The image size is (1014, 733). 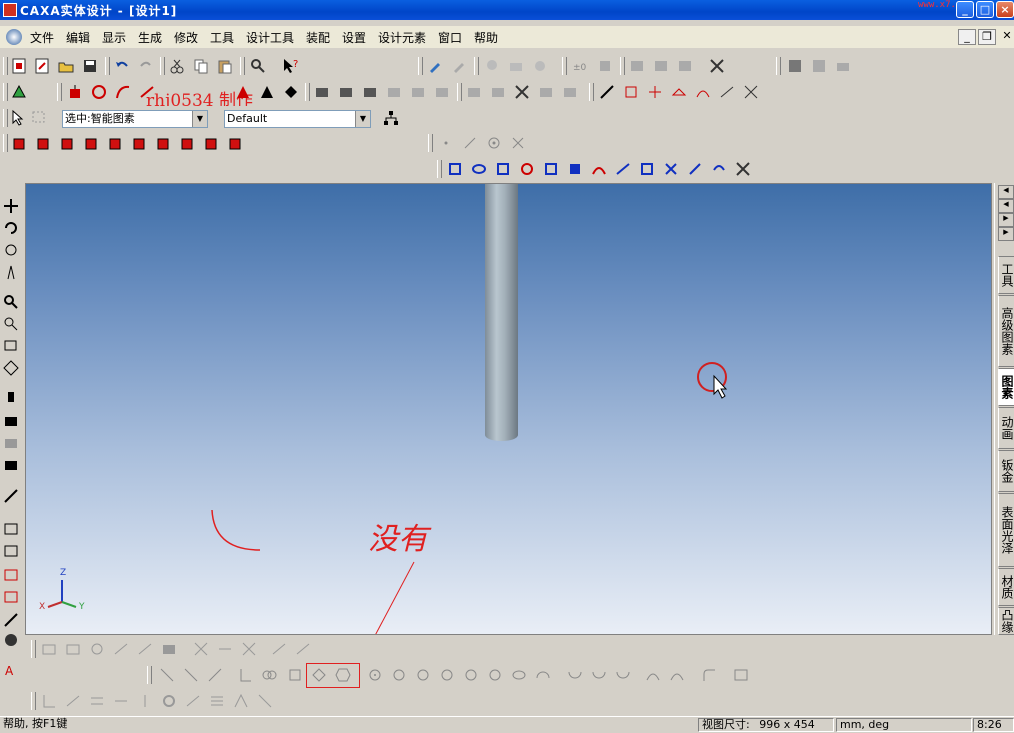 What do you see at coordinates (447, 675) in the screenshot?
I see `circle-tangent-icon` at bounding box center [447, 675].